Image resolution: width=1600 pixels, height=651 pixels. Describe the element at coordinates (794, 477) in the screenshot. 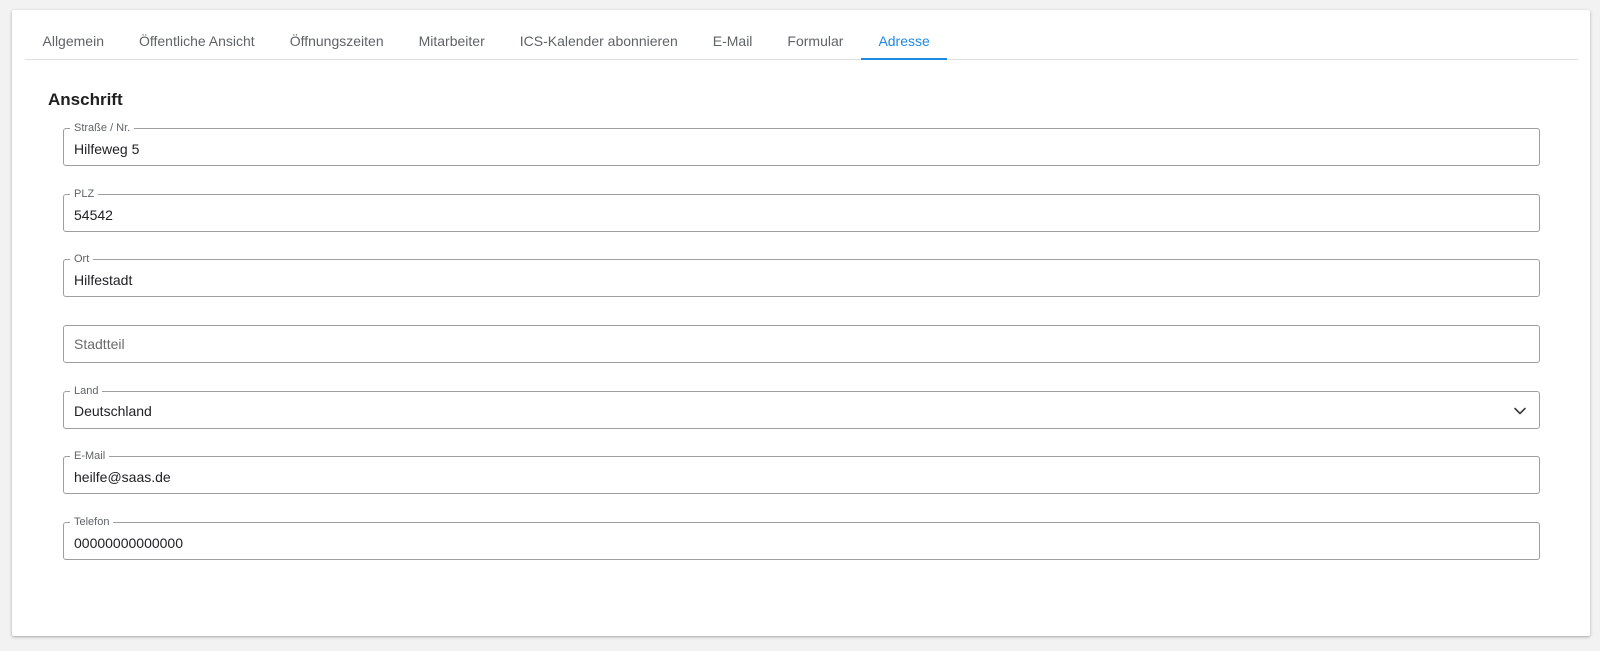

I see `email-input` at that location.